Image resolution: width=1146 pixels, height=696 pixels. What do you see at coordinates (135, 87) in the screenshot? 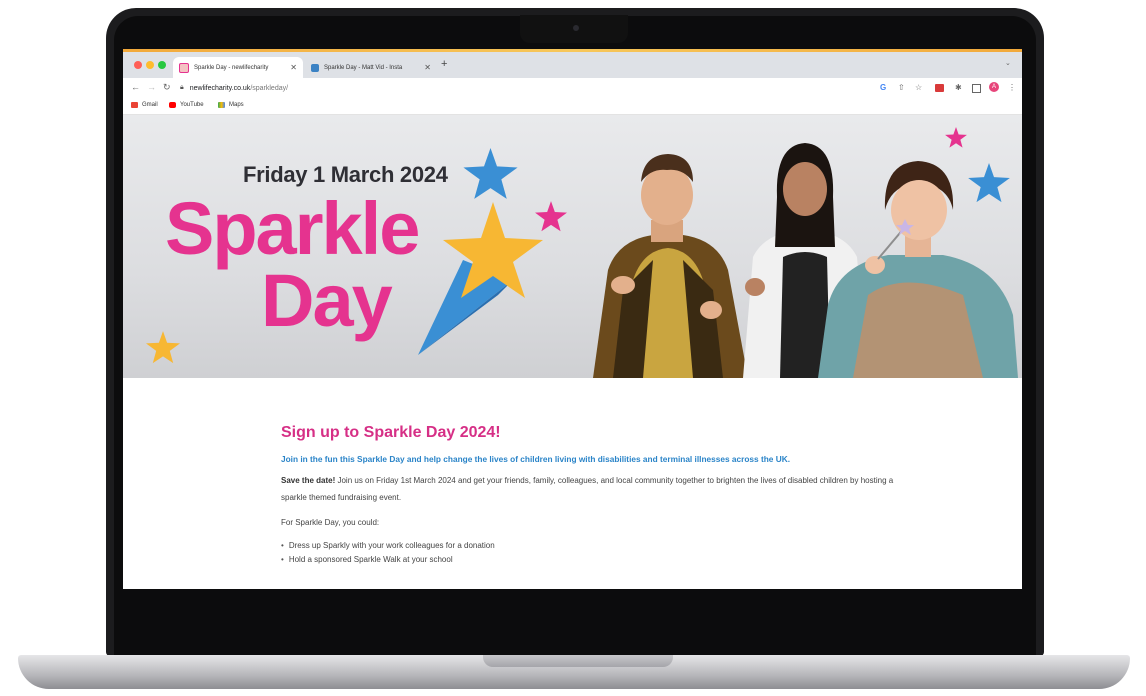
I see `back-arrow-icon: ←` at bounding box center [135, 87].